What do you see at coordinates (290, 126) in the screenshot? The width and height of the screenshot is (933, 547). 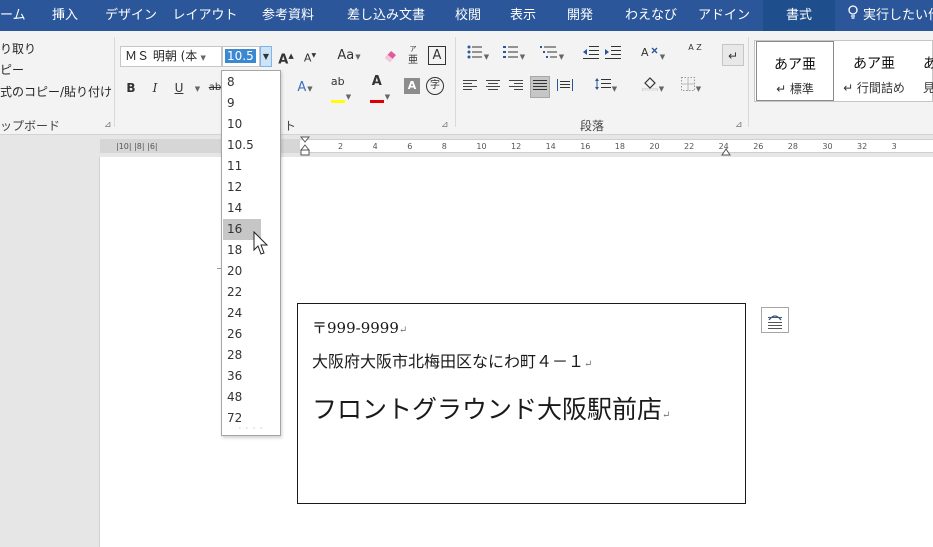 I see `font-group-label: ト` at bounding box center [290, 126].